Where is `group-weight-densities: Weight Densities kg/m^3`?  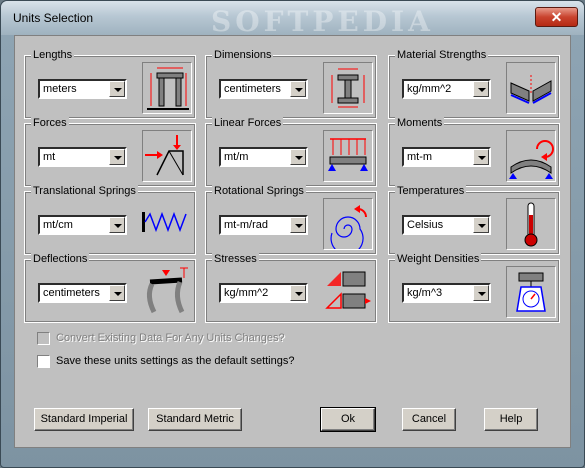
group-weight-densities: Weight Densities kg/m^3 is located at coordinates (474, 288).